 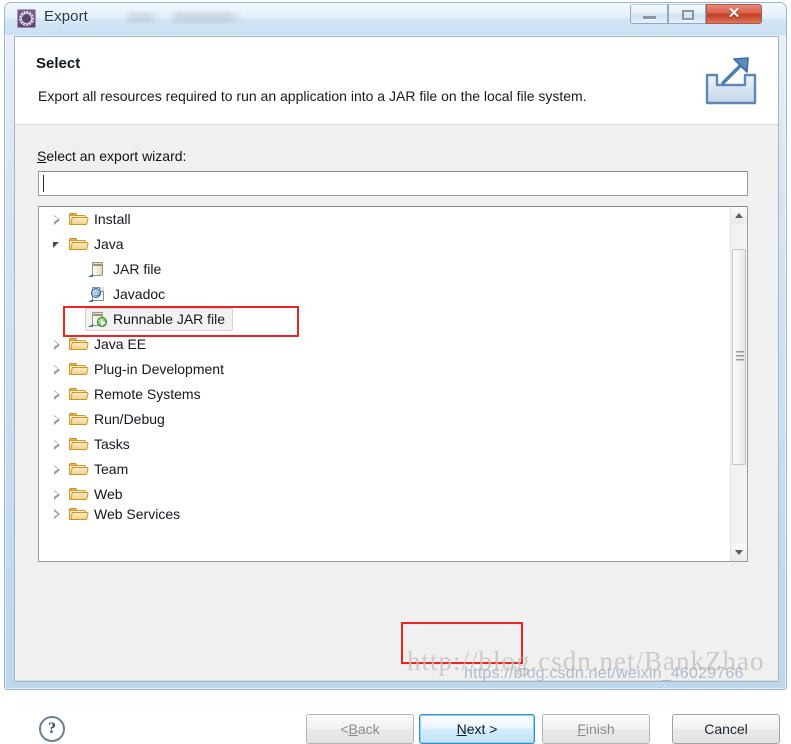 What do you see at coordinates (396, 184) in the screenshot?
I see `search-input` at bounding box center [396, 184].